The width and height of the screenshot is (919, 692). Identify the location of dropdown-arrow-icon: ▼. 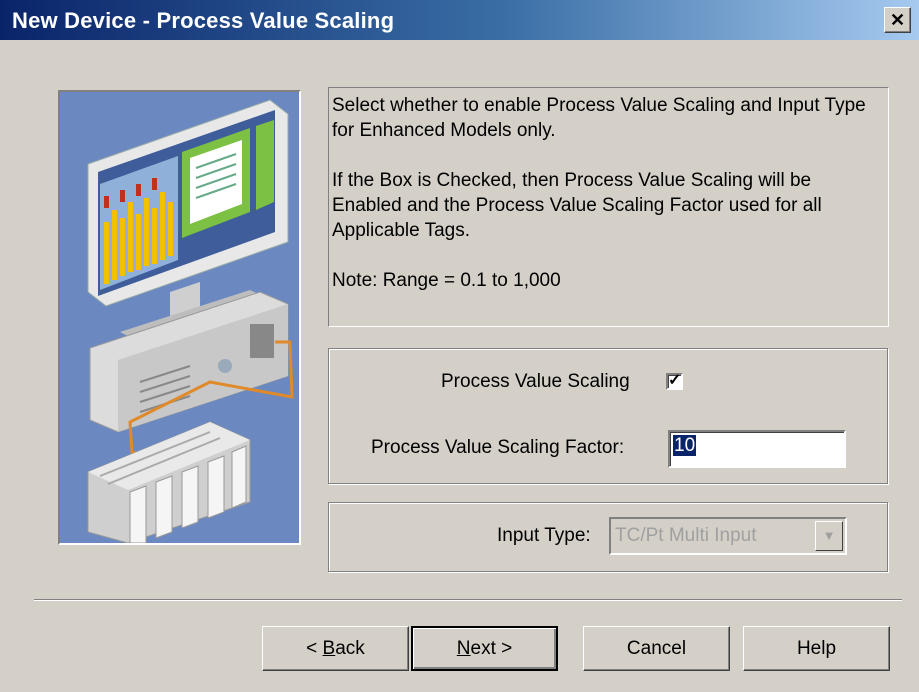
(829, 536).